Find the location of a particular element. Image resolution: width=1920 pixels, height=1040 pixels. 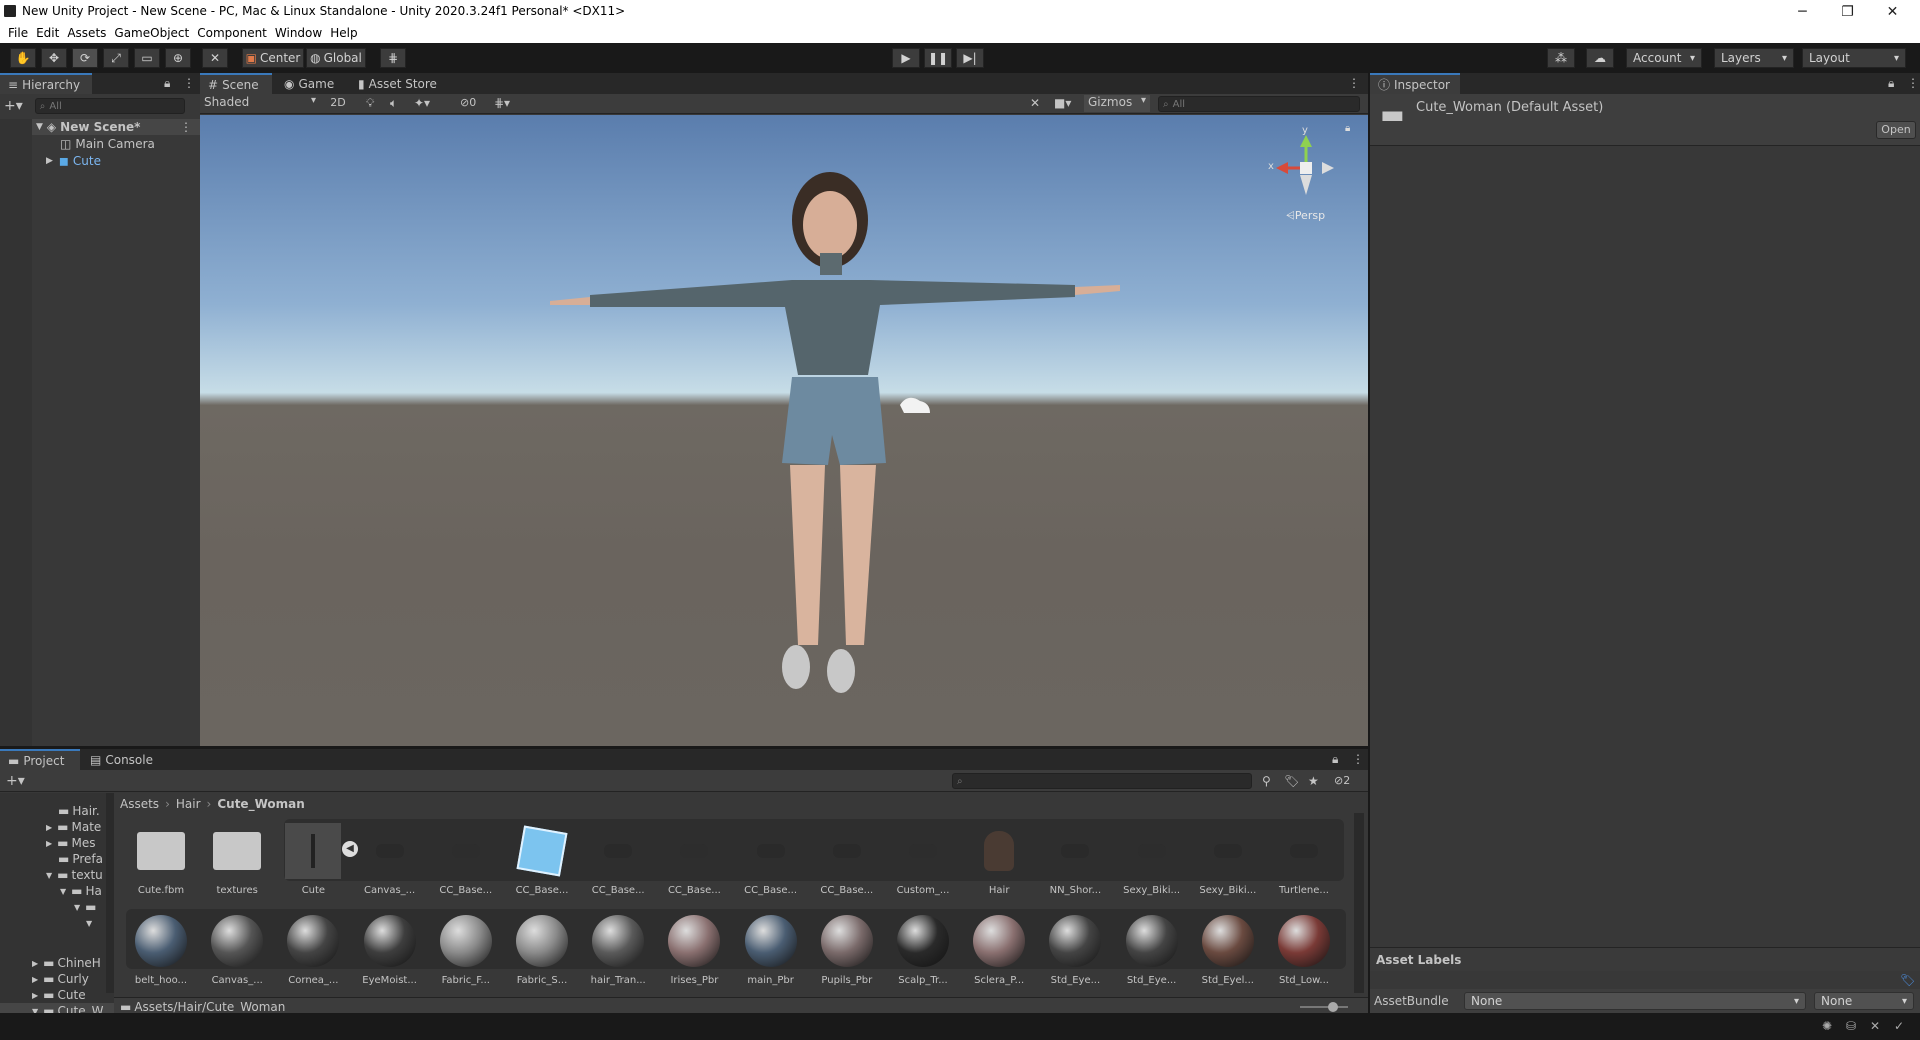

tree-item-subfolder-child: ▼ is located at coordinates (89, 923).